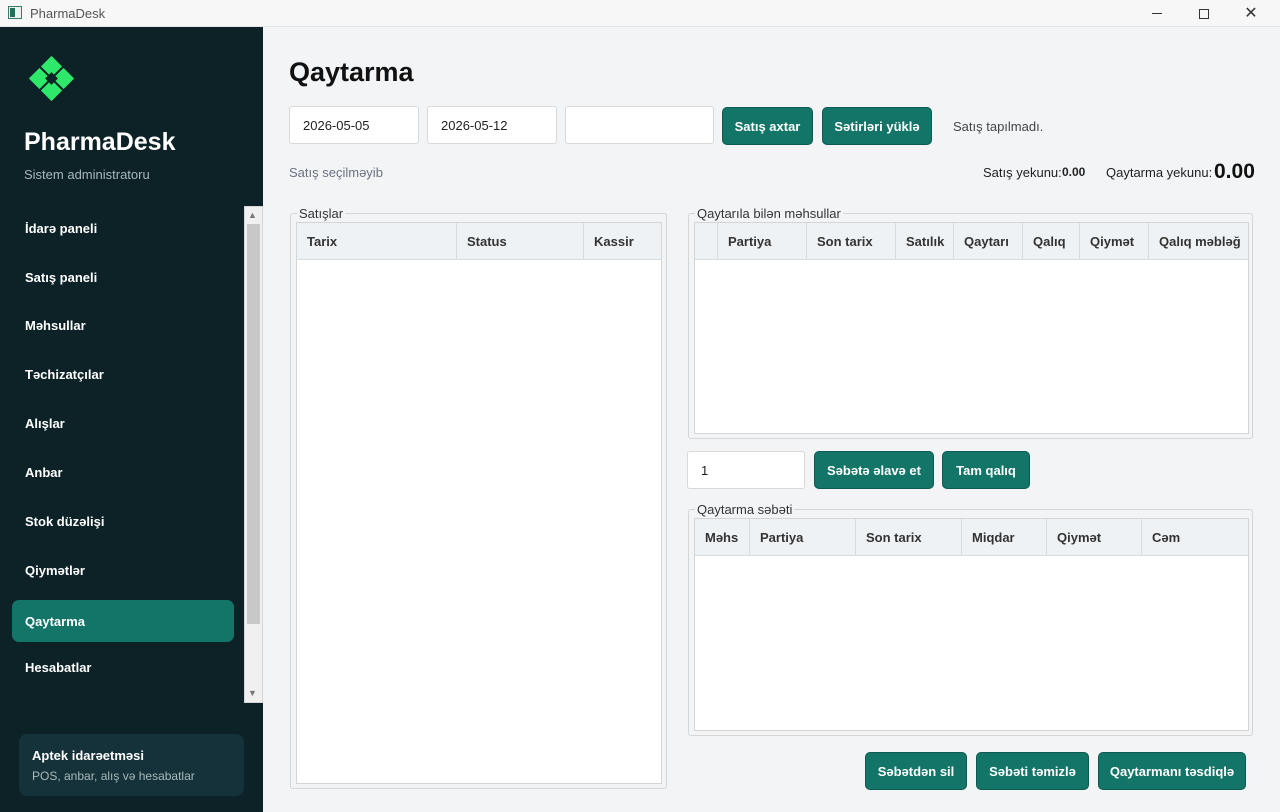 The width and height of the screenshot is (1280, 812). I want to click on sale-total-value: 0.00, so click(1074, 172).